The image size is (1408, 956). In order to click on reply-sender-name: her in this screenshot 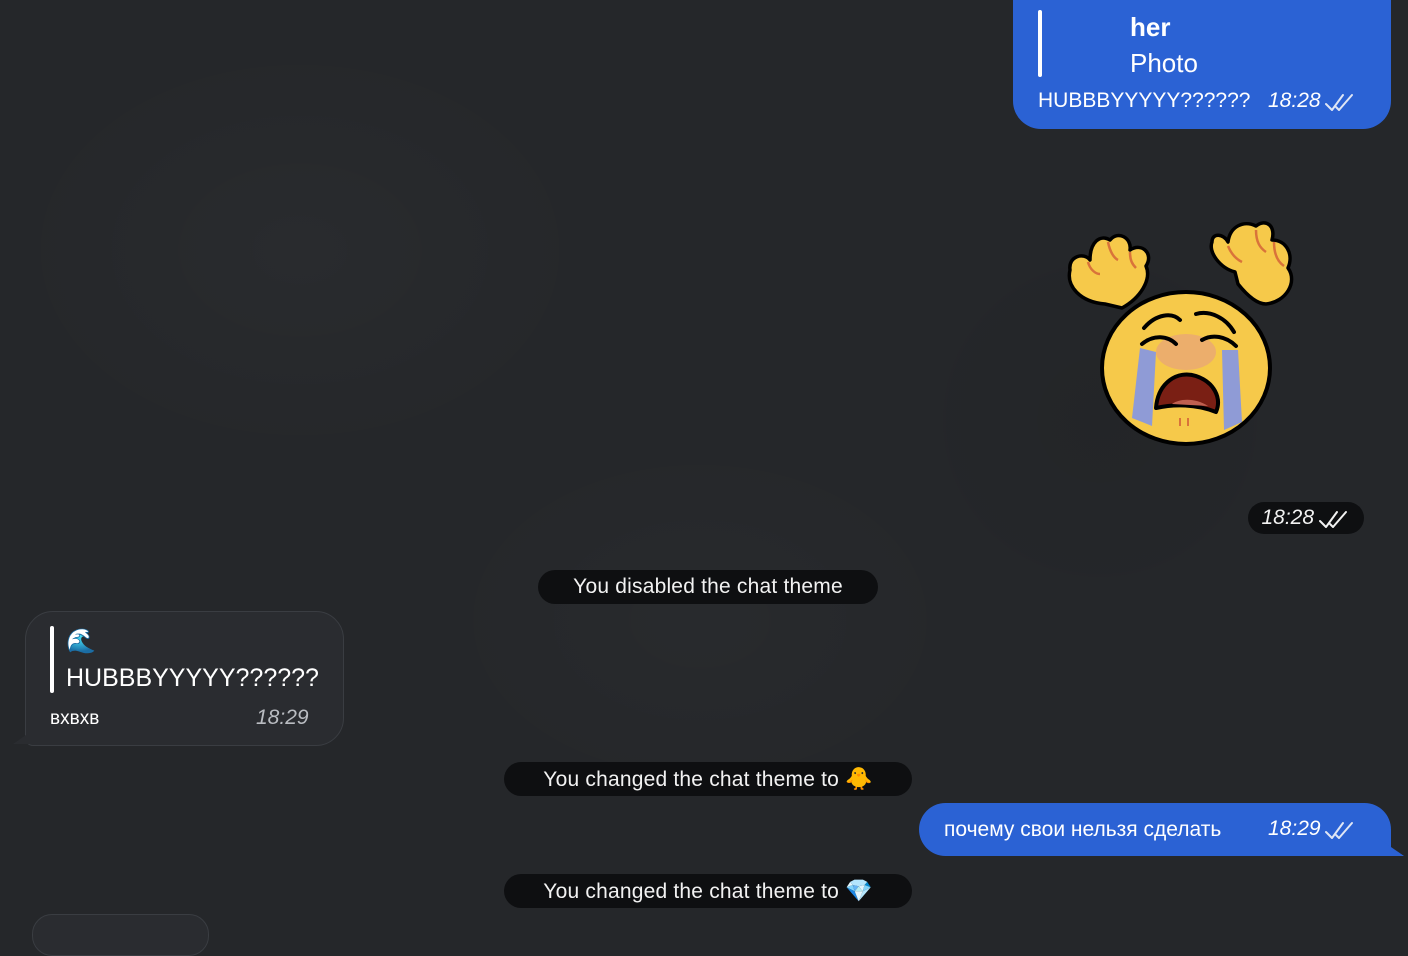, I will do `click(1150, 27)`.